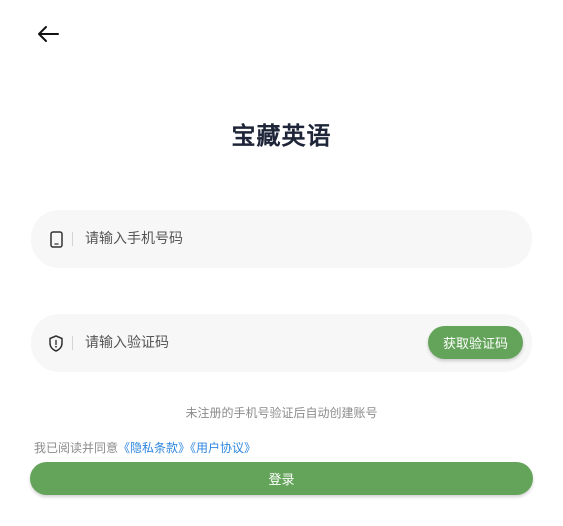 The width and height of the screenshot is (563, 526). Describe the element at coordinates (250, 239) in the screenshot. I see `phone-input` at that location.